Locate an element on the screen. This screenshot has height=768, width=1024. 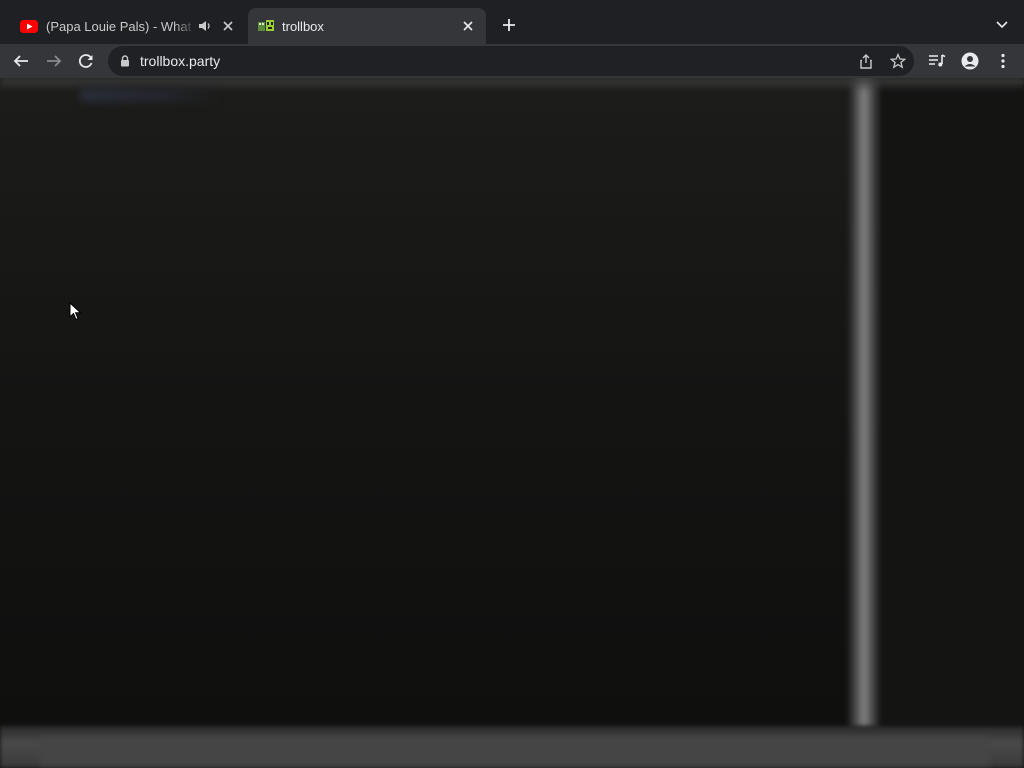
plus-icon is located at coordinates (509, 25).